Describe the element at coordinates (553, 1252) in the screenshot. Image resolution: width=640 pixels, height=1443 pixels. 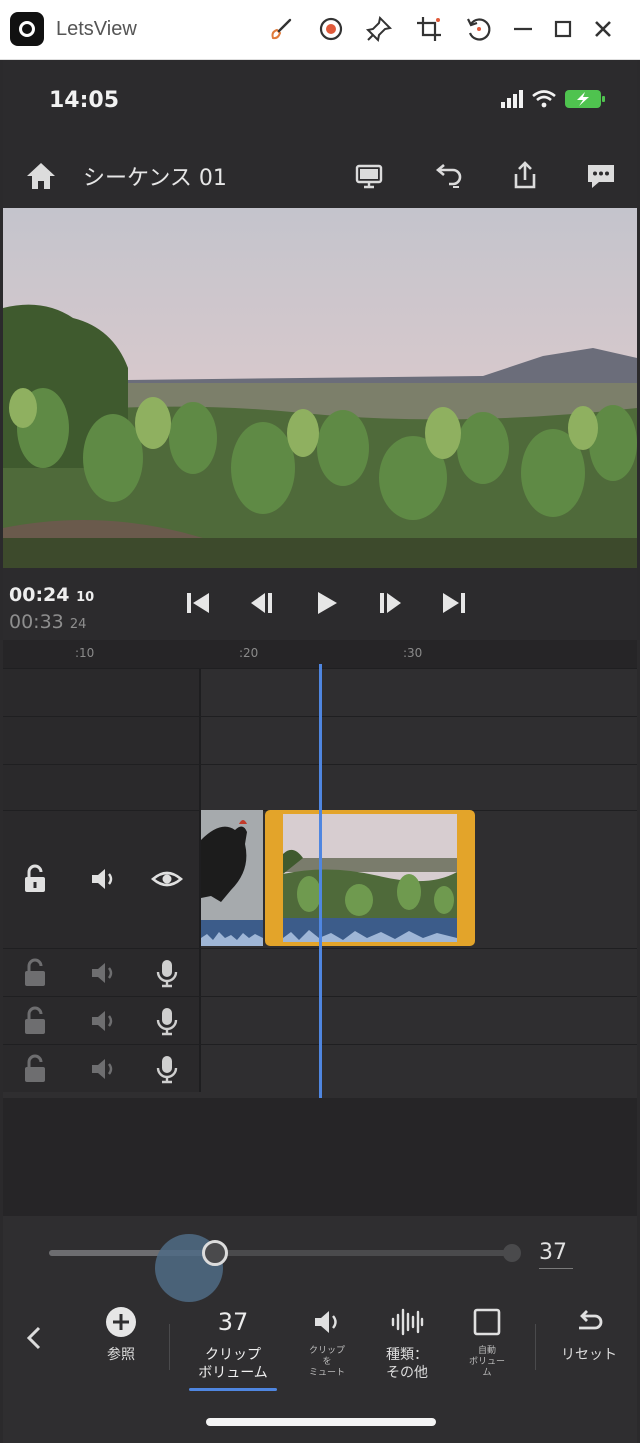
I see `volume-value: 37` at that location.